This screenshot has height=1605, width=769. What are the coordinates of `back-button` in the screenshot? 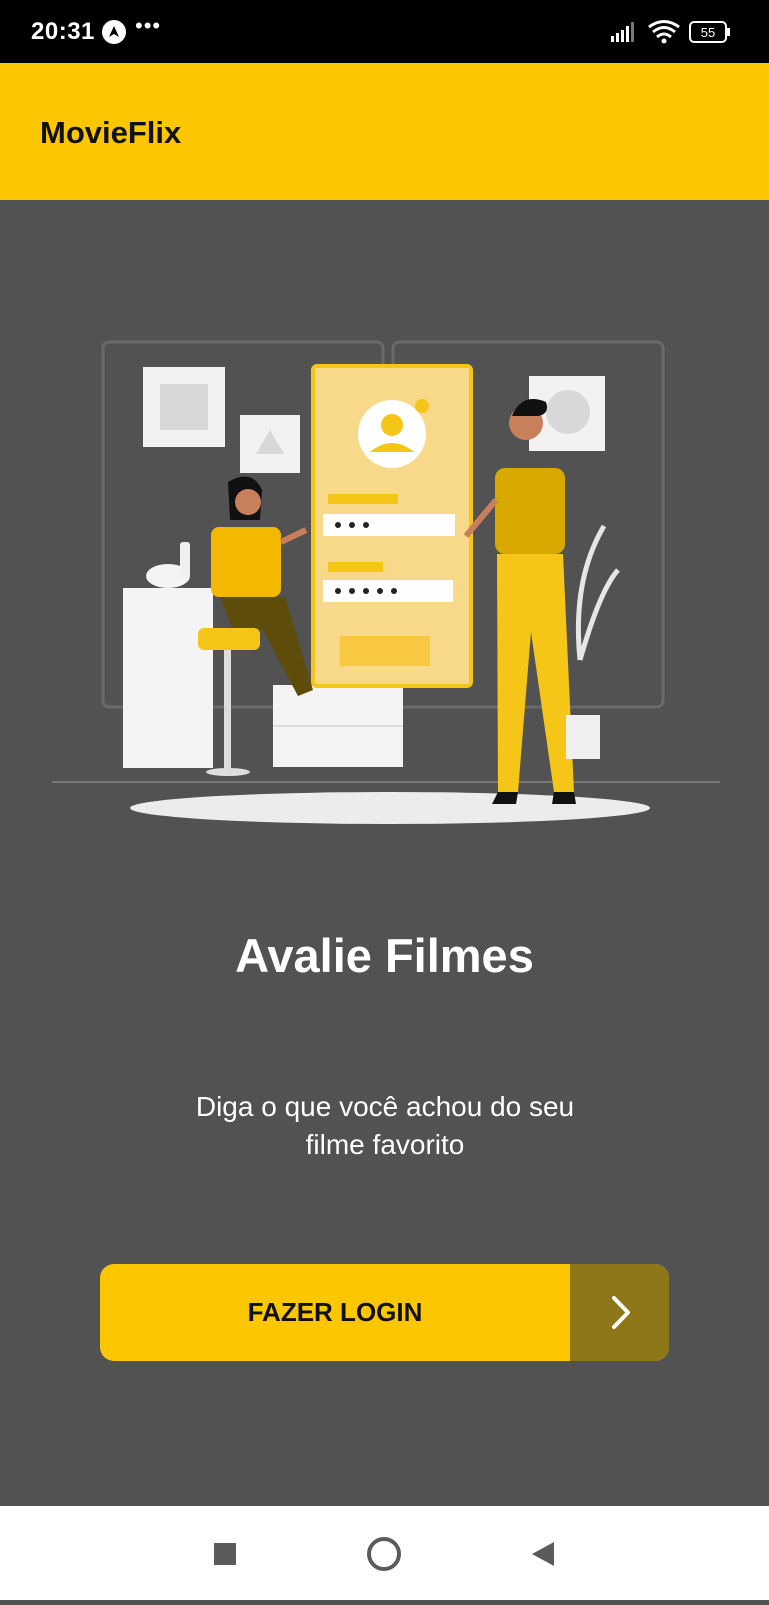 It's located at (542, 1553).